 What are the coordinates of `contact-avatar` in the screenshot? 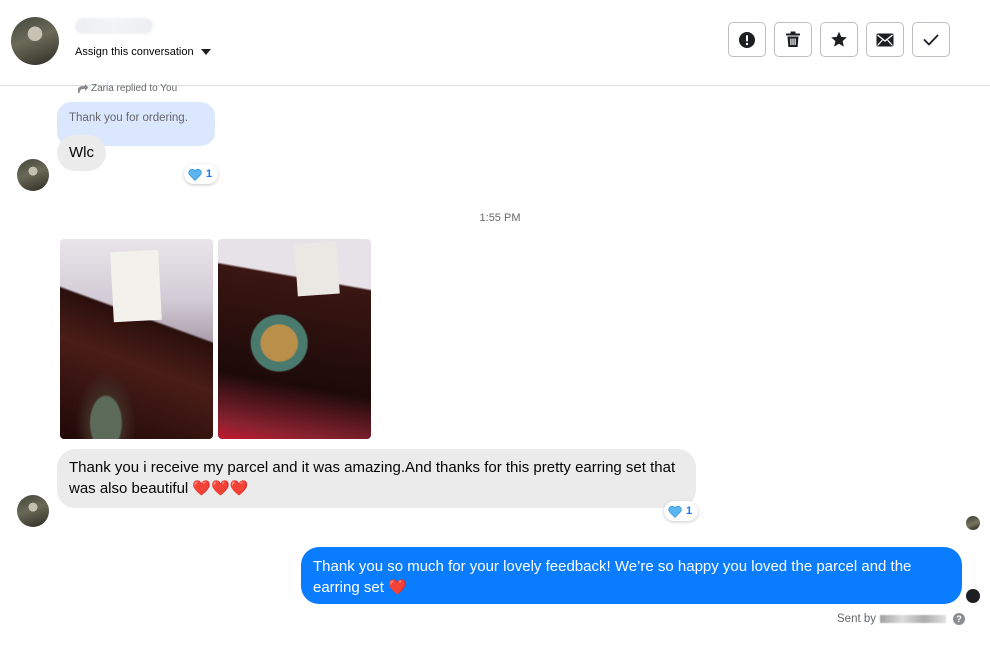 It's located at (35, 41).